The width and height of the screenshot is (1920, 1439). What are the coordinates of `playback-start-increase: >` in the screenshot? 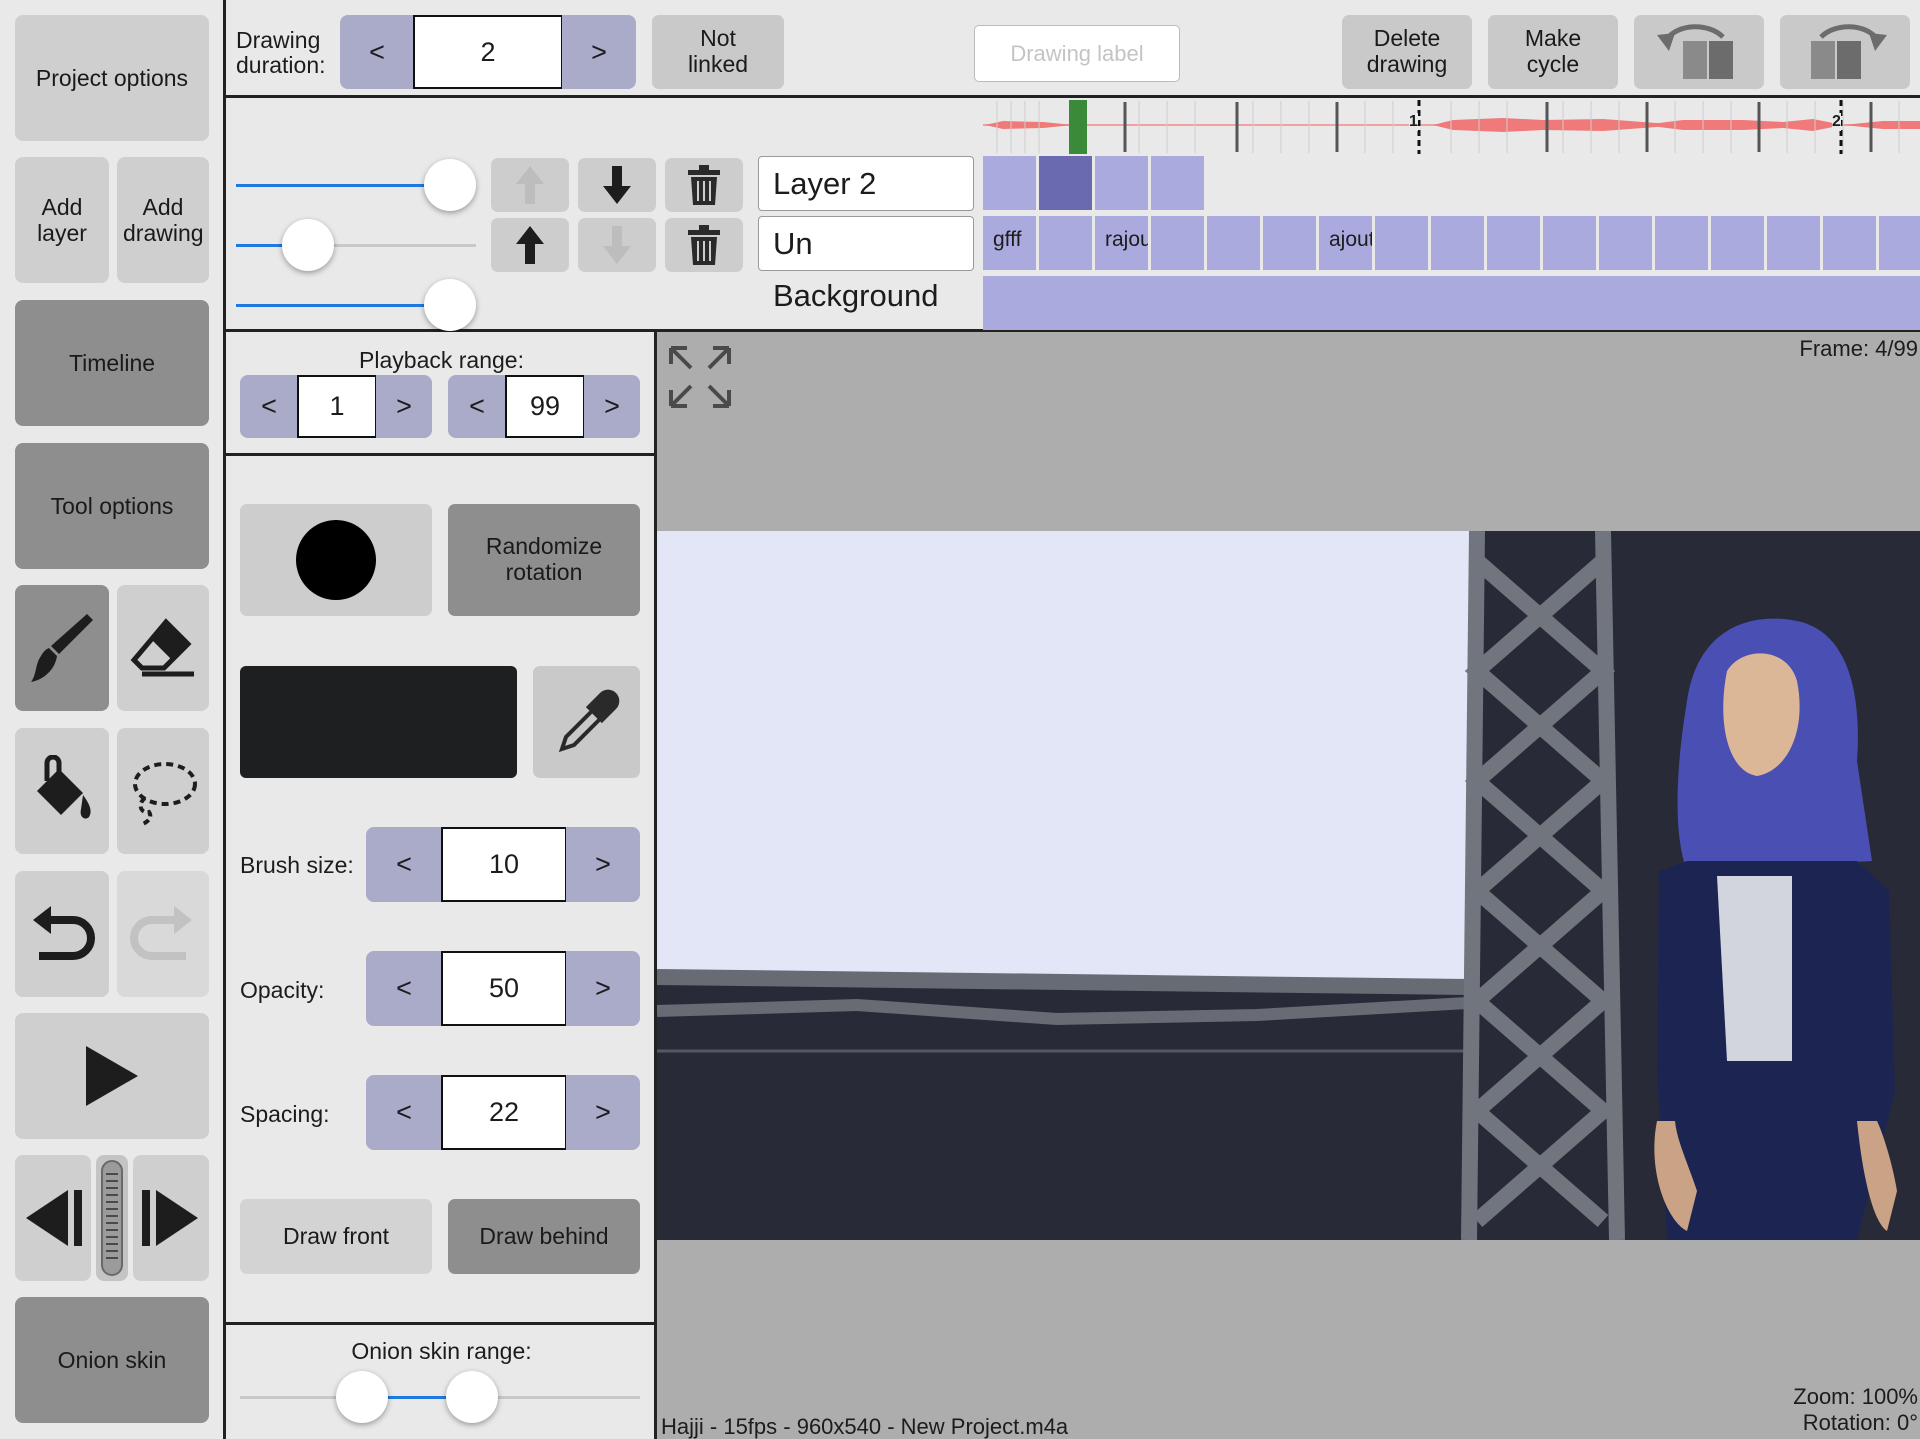 It's located at (404, 406).